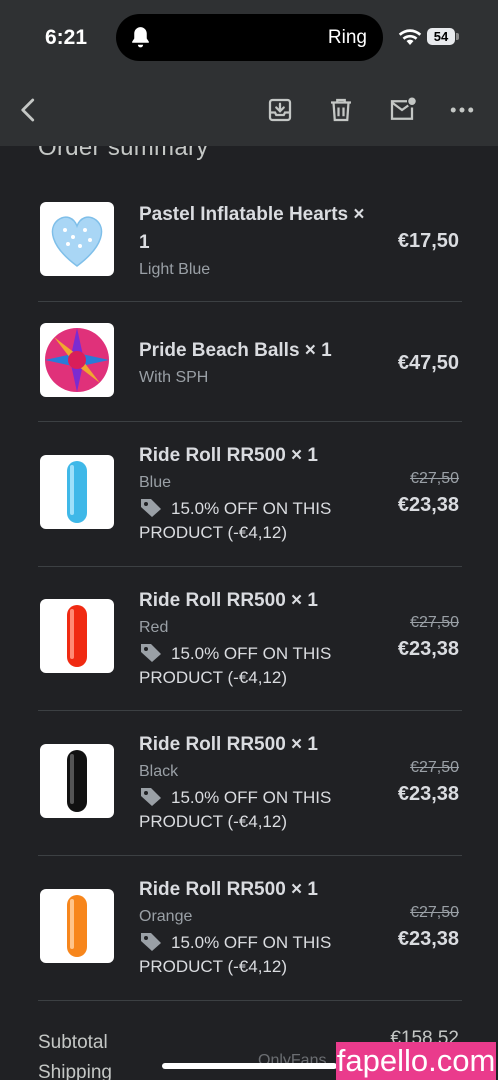 This screenshot has width=498, height=1080. I want to click on status-bar: 6:21 Ring 54, so click(249, 38).